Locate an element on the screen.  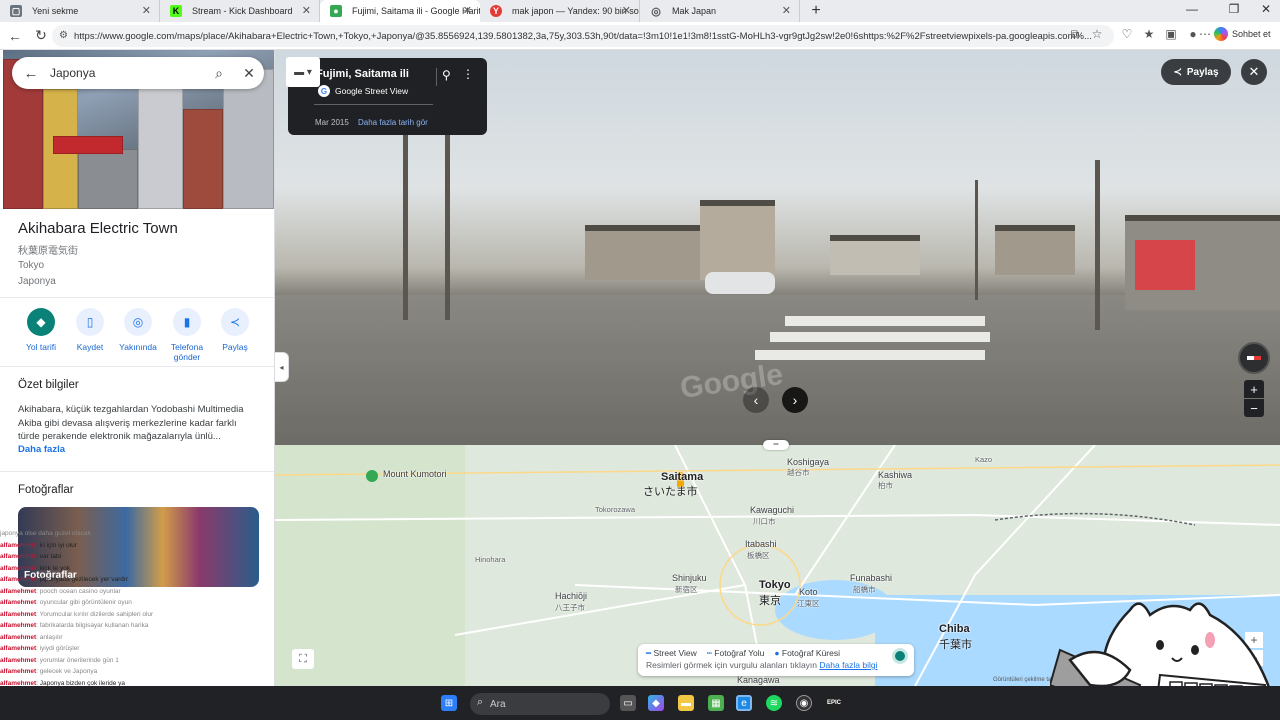
zoom-in-icon: + is located at coordinates (1254, 389).